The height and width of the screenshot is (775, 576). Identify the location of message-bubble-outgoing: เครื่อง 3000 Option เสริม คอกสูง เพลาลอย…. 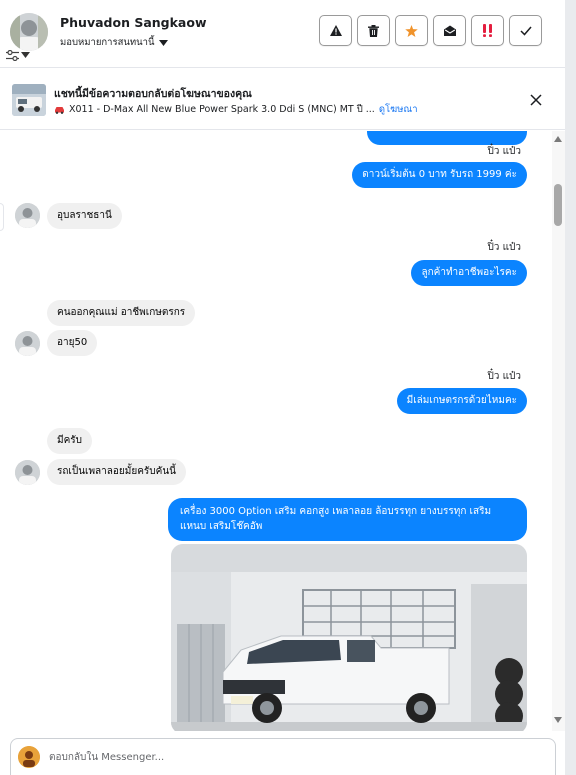
(347, 519).